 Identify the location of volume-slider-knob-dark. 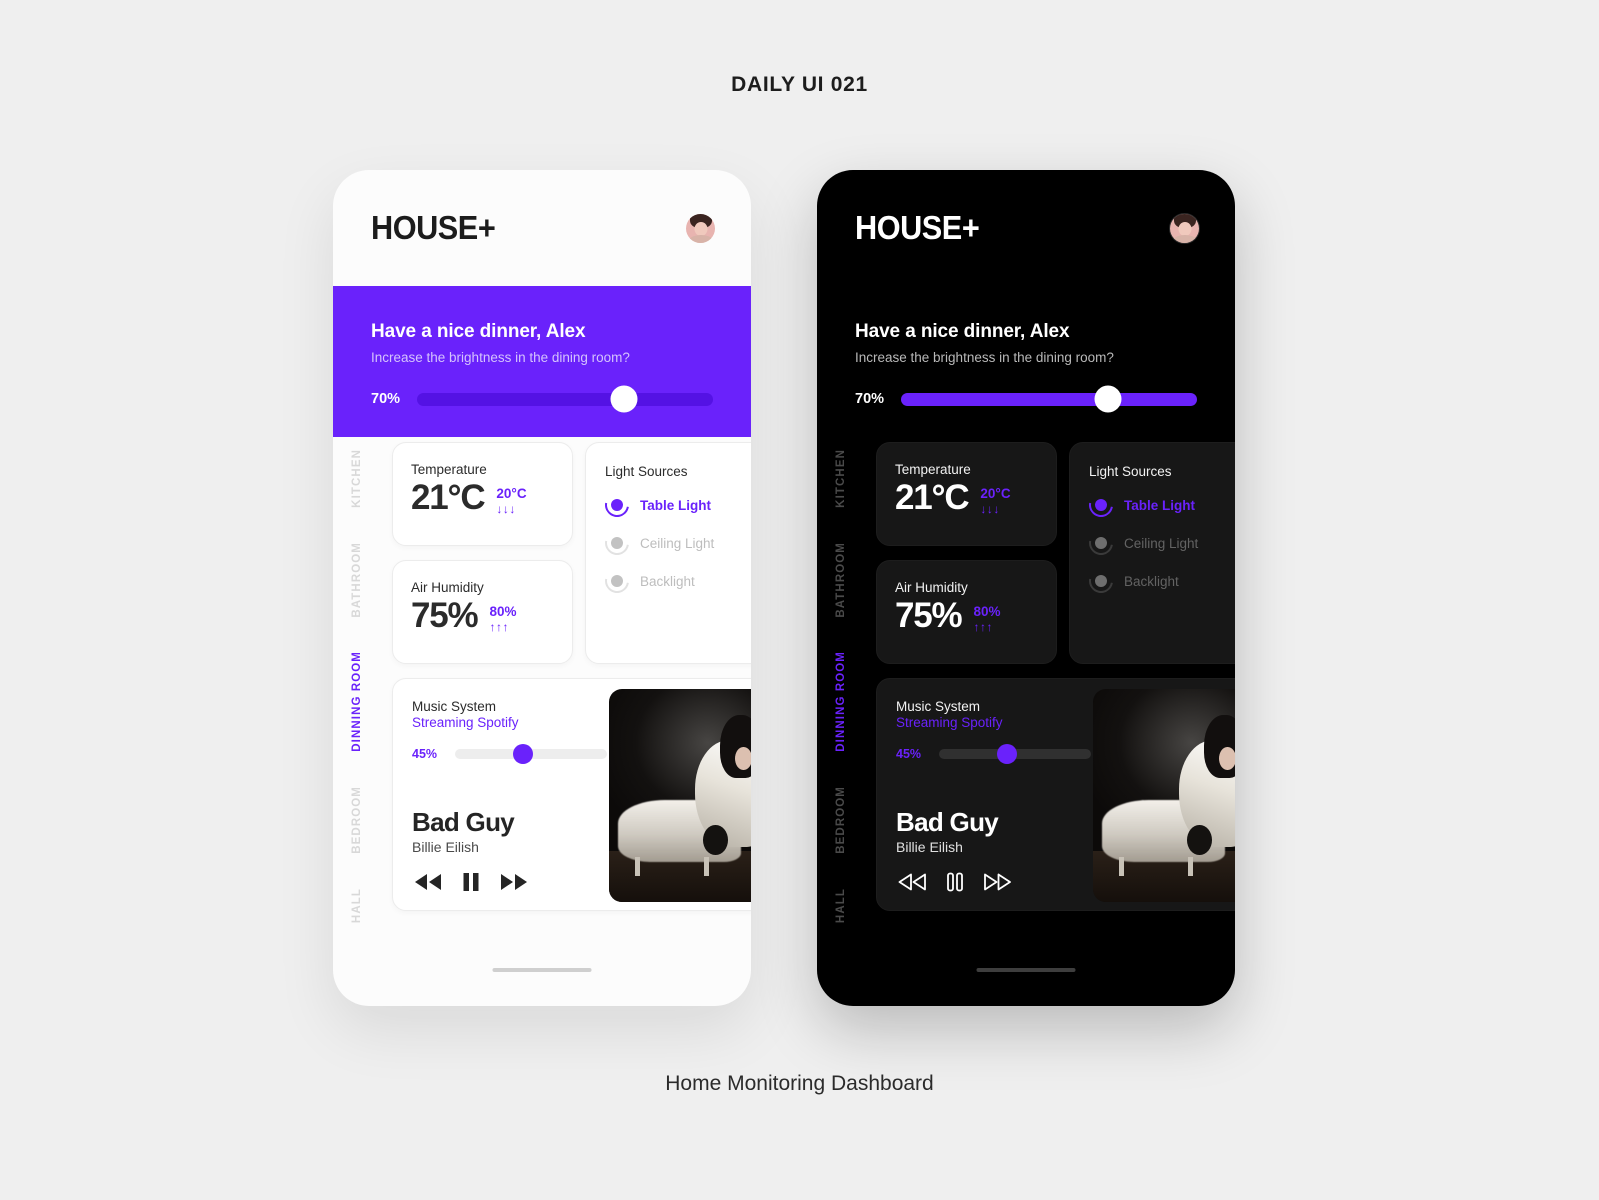
(1007, 754).